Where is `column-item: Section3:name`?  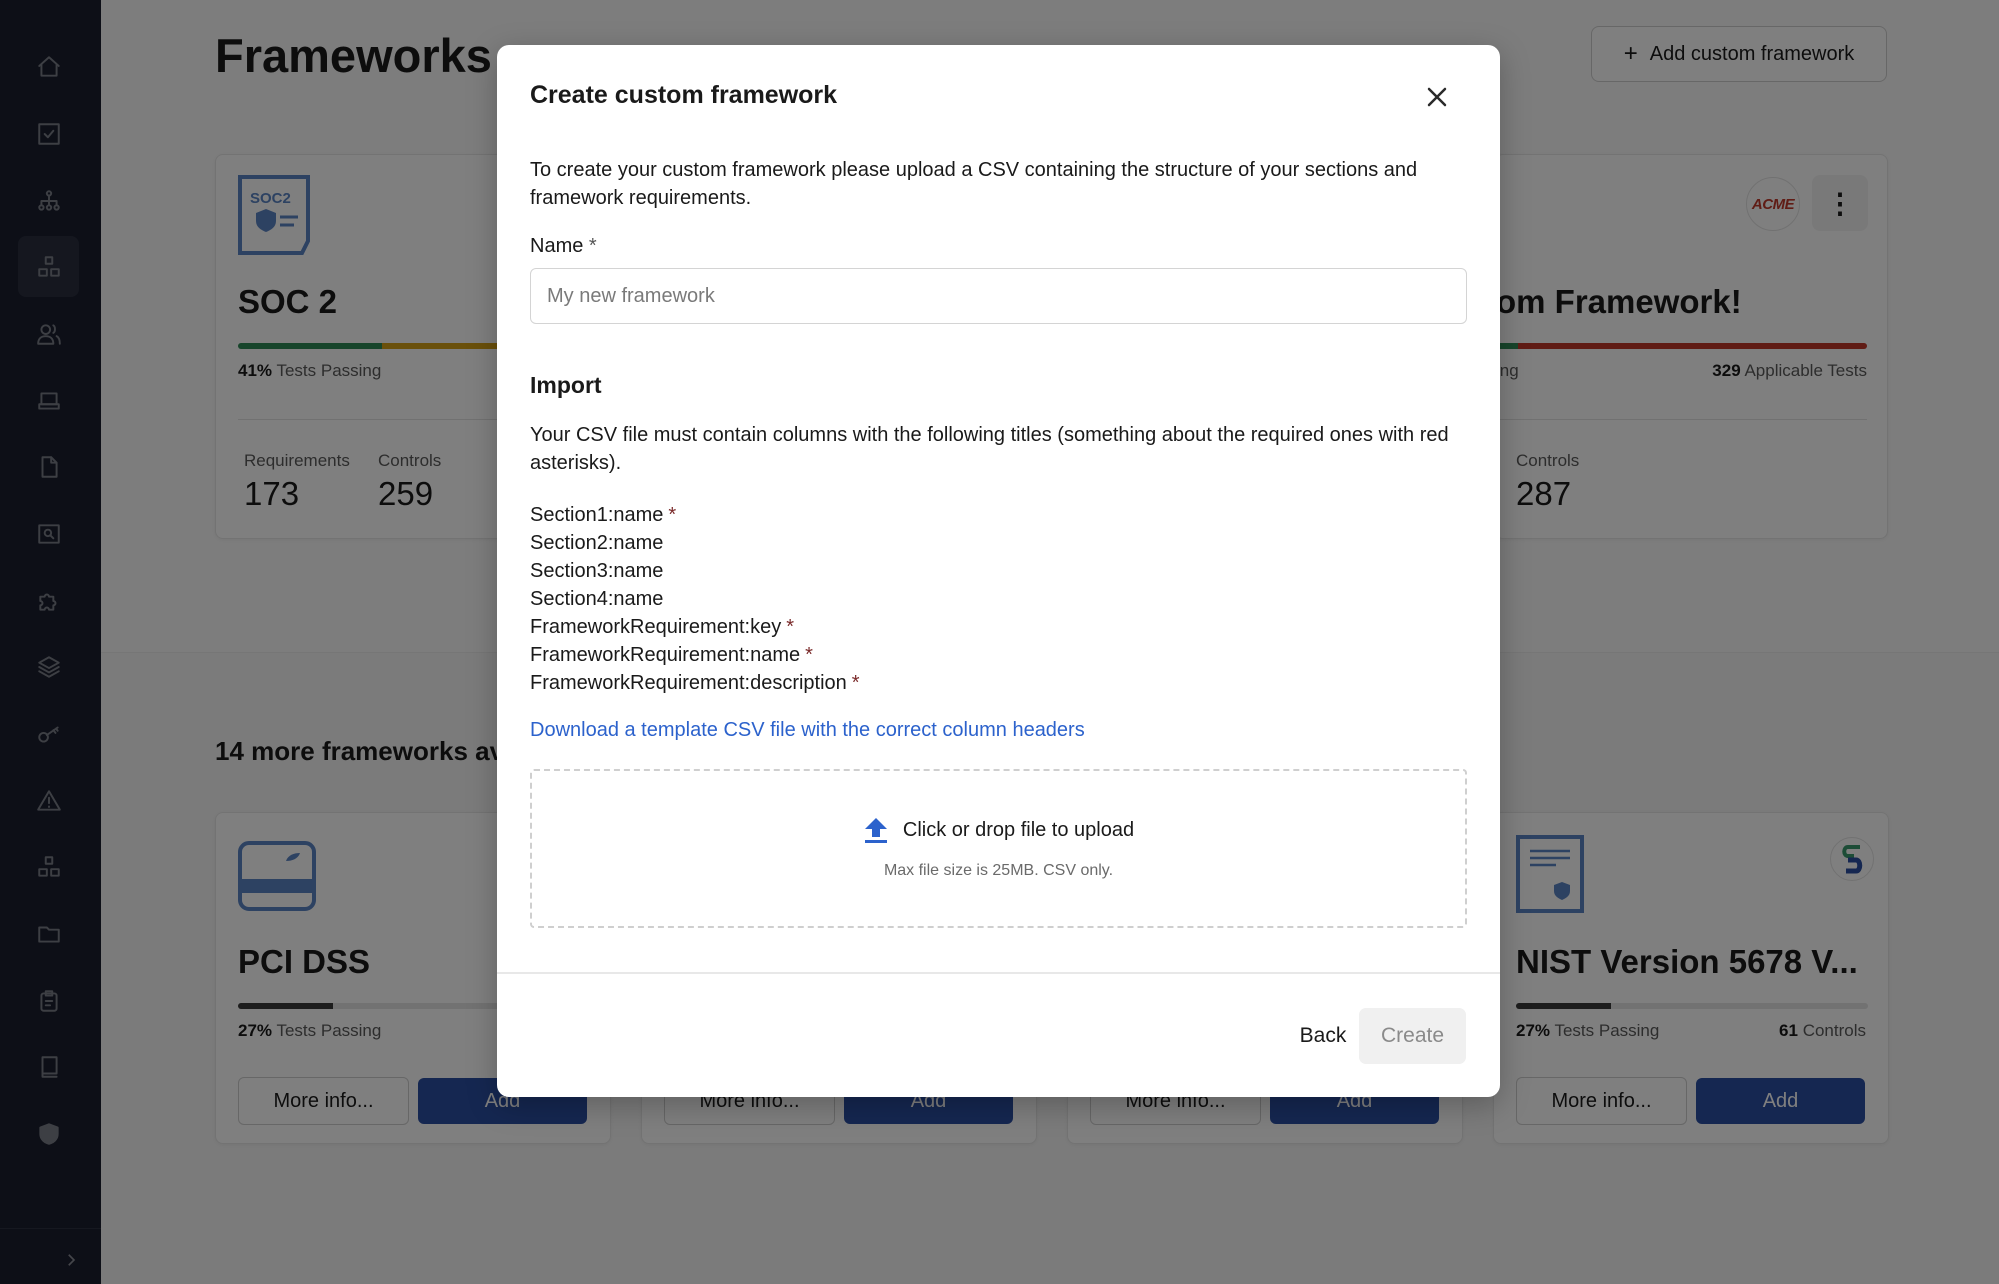
column-item: Section3:name is located at coordinates (695, 571).